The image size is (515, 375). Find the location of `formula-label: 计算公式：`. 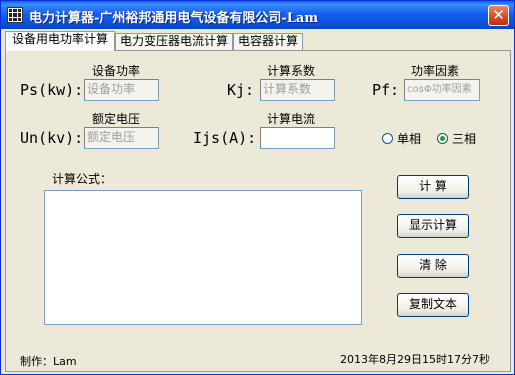

formula-label: 计算公式： is located at coordinates (82, 179).